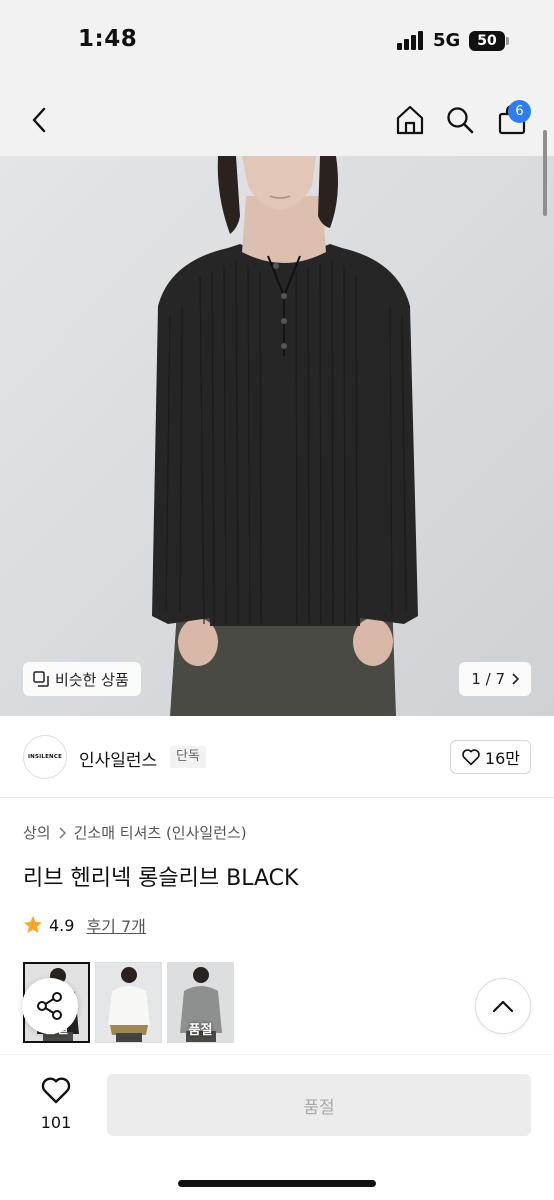 The width and height of the screenshot is (554, 1200). What do you see at coordinates (84, 925) in the screenshot?
I see `rating-row: 4.9 후기 7개` at bounding box center [84, 925].